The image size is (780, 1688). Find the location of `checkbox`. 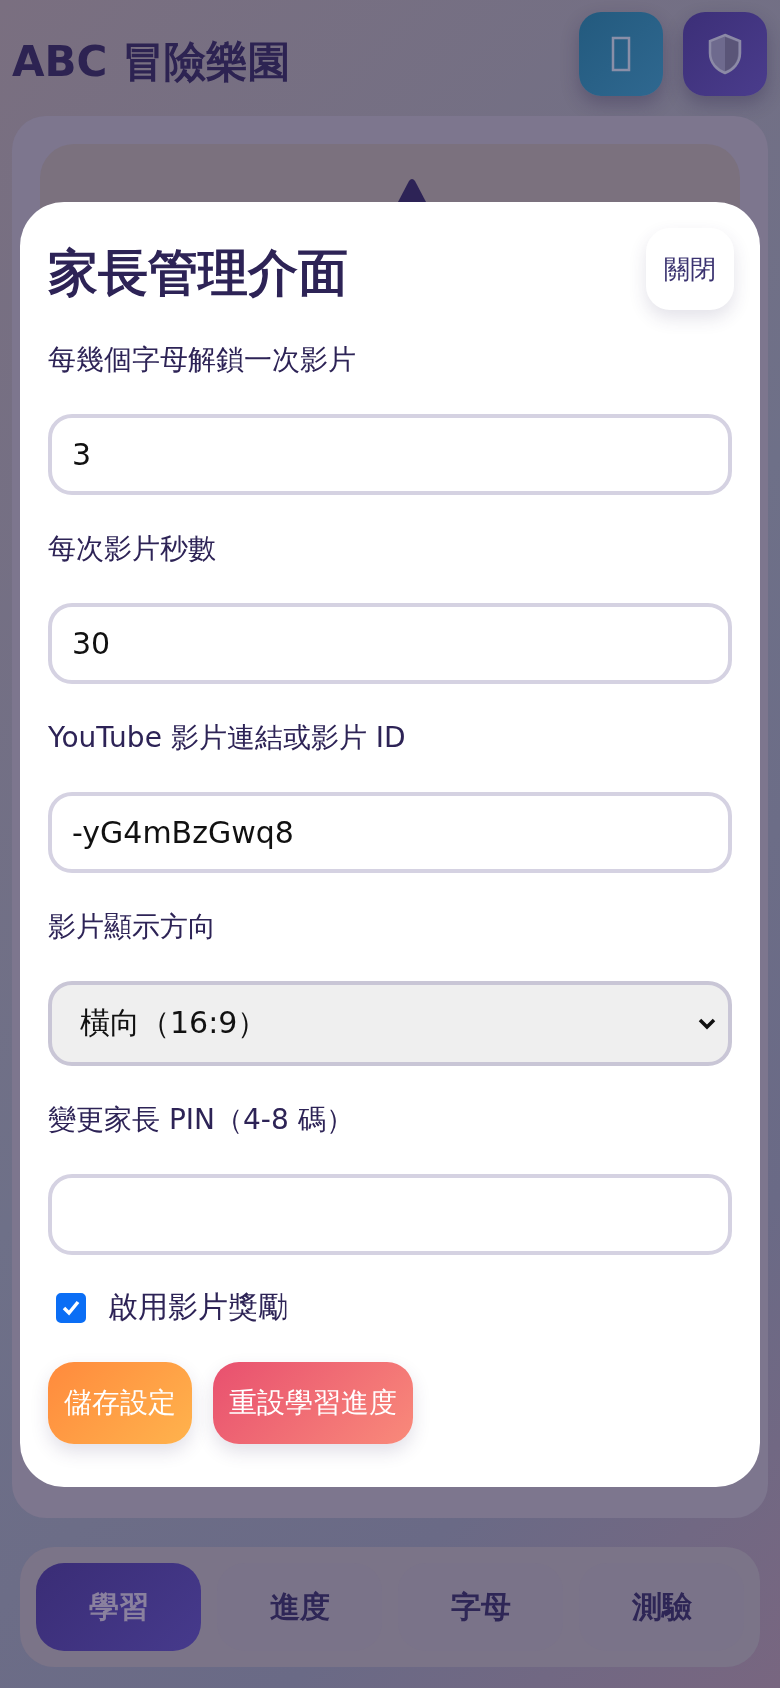

checkbox is located at coordinates (71, 1307).